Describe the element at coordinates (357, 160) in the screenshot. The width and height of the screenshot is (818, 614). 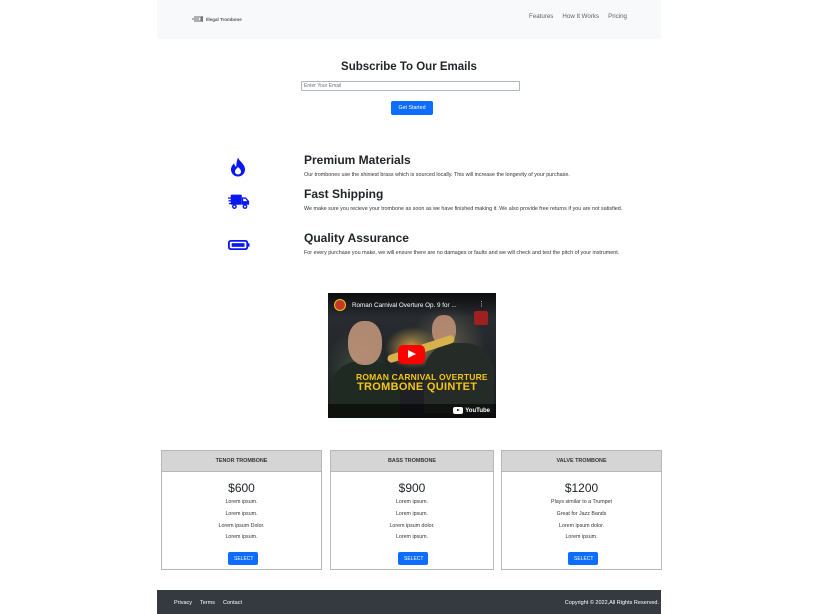
I see `feature-title: Premium Materials` at that location.